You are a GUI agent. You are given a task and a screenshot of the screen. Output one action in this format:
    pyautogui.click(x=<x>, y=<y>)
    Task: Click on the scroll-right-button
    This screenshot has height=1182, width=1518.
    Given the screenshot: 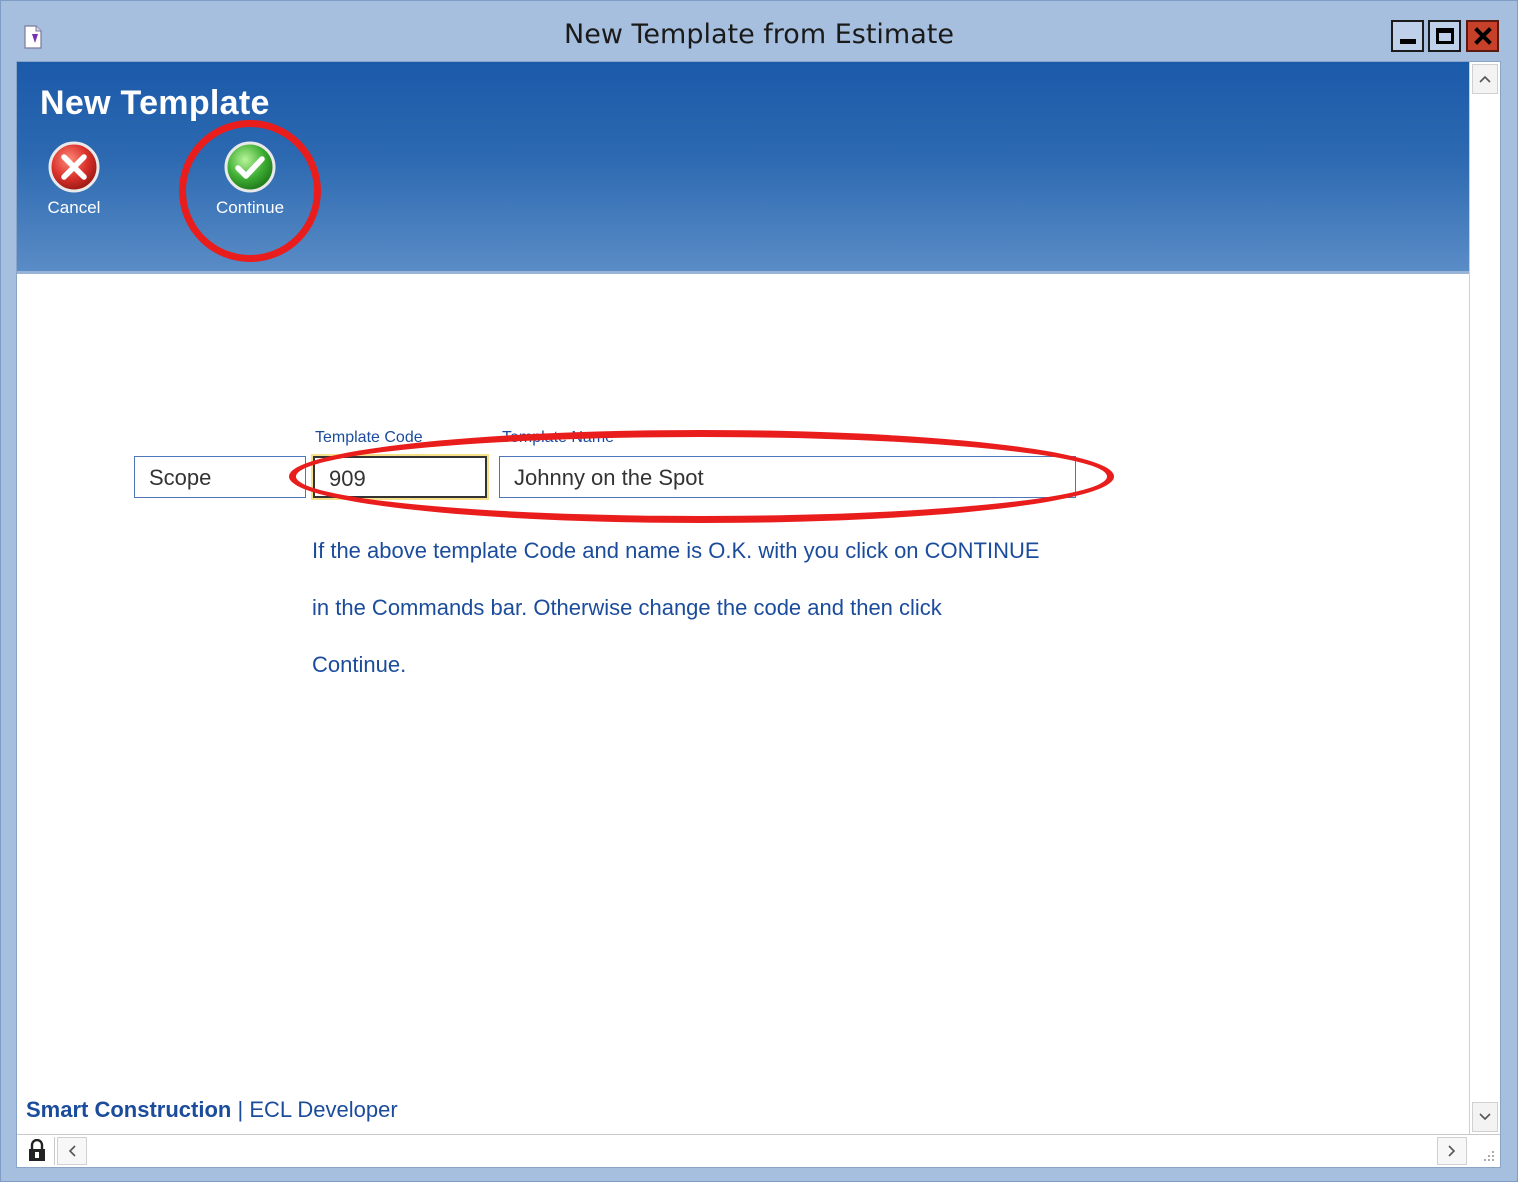 What is the action you would take?
    pyautogui.click(x=1452, y=1151)
    